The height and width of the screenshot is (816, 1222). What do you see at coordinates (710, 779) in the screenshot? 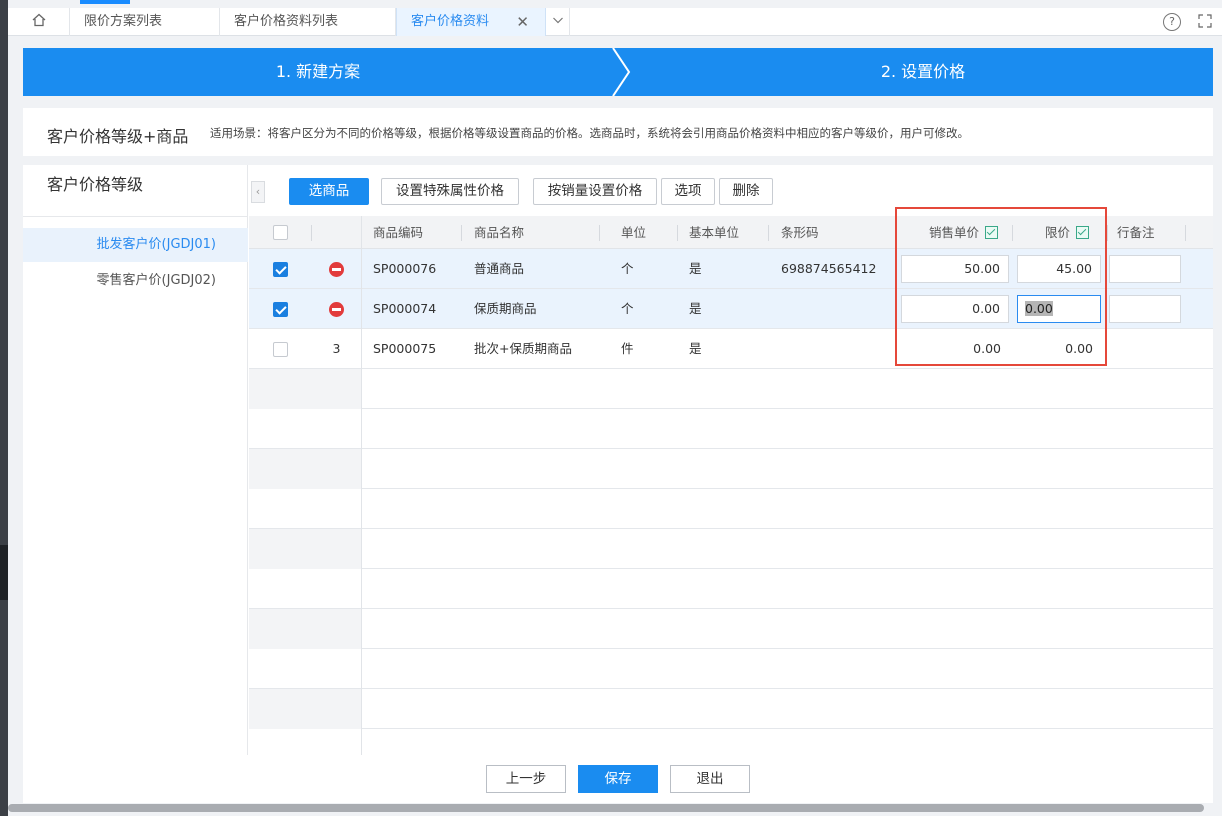
I see `exit-button: 退出` at bounding box center [710, 779].